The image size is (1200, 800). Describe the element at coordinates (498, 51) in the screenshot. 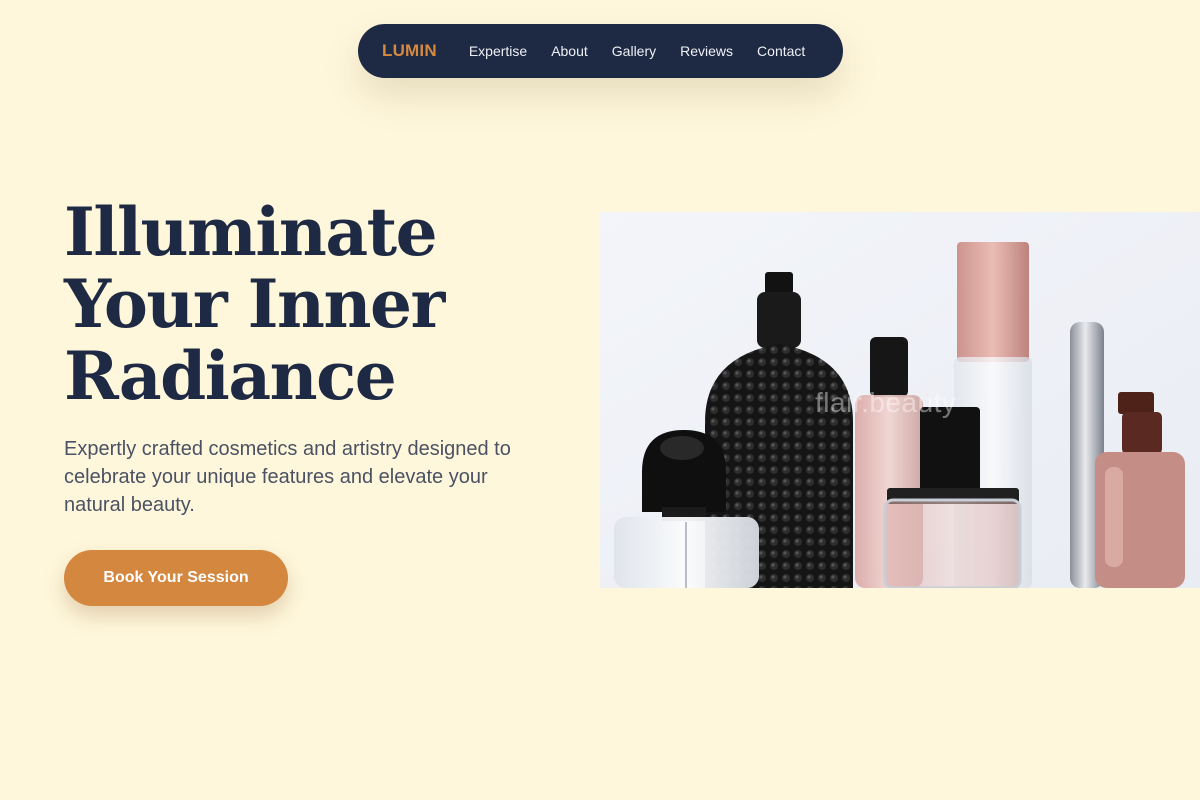

I see `nav-link-expertise: Expertise` at that location.